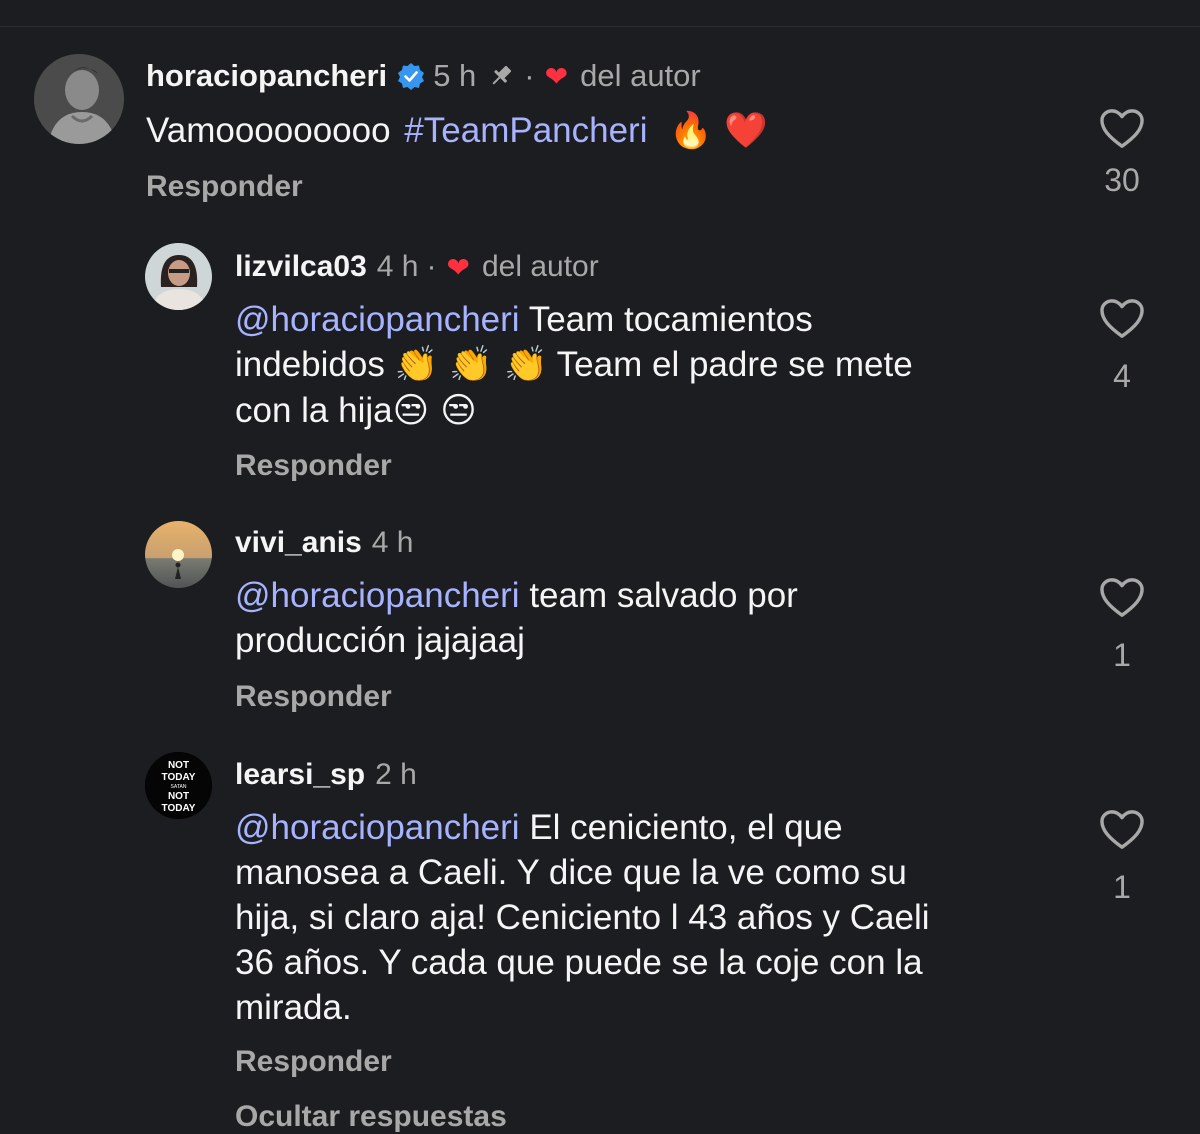 The image size is (1200, 1134). What do you see at coordinates (471, 365) in the screenshot?
I see `clap-emojis: 👏 👏 👏` at bounding box center [471, 365].